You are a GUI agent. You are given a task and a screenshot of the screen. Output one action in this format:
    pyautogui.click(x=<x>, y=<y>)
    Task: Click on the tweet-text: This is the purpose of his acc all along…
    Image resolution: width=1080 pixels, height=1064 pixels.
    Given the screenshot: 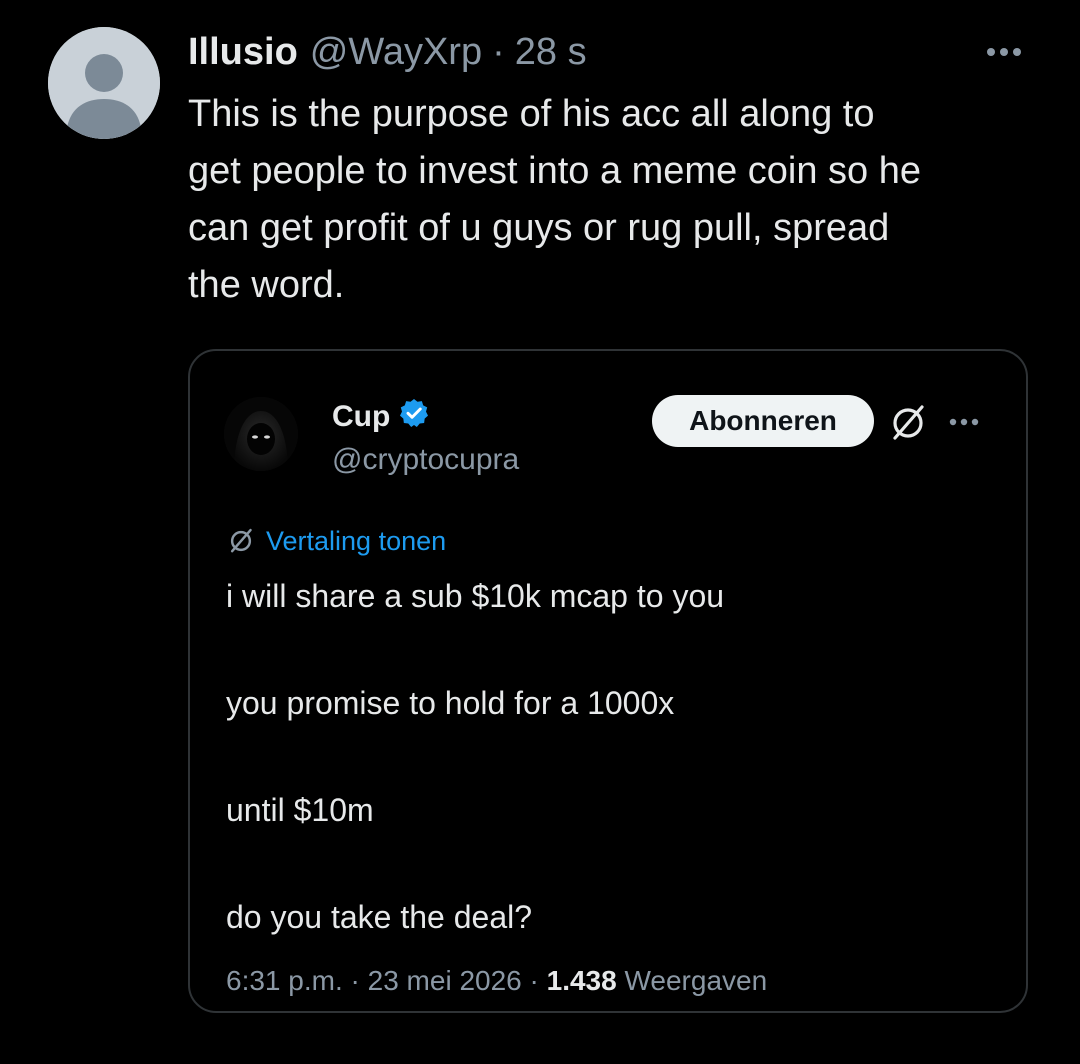 What is the action you would take?
    pyautogui.click(x=555, y=199)
    